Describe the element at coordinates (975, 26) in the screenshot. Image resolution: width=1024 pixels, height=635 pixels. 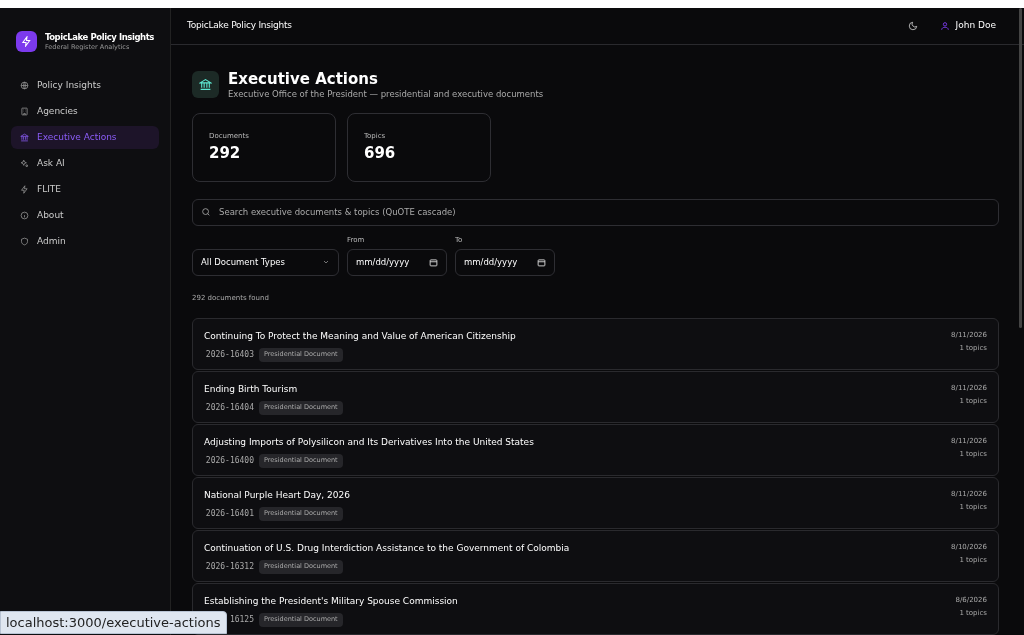
I see `user-name: John Doe` at that location.